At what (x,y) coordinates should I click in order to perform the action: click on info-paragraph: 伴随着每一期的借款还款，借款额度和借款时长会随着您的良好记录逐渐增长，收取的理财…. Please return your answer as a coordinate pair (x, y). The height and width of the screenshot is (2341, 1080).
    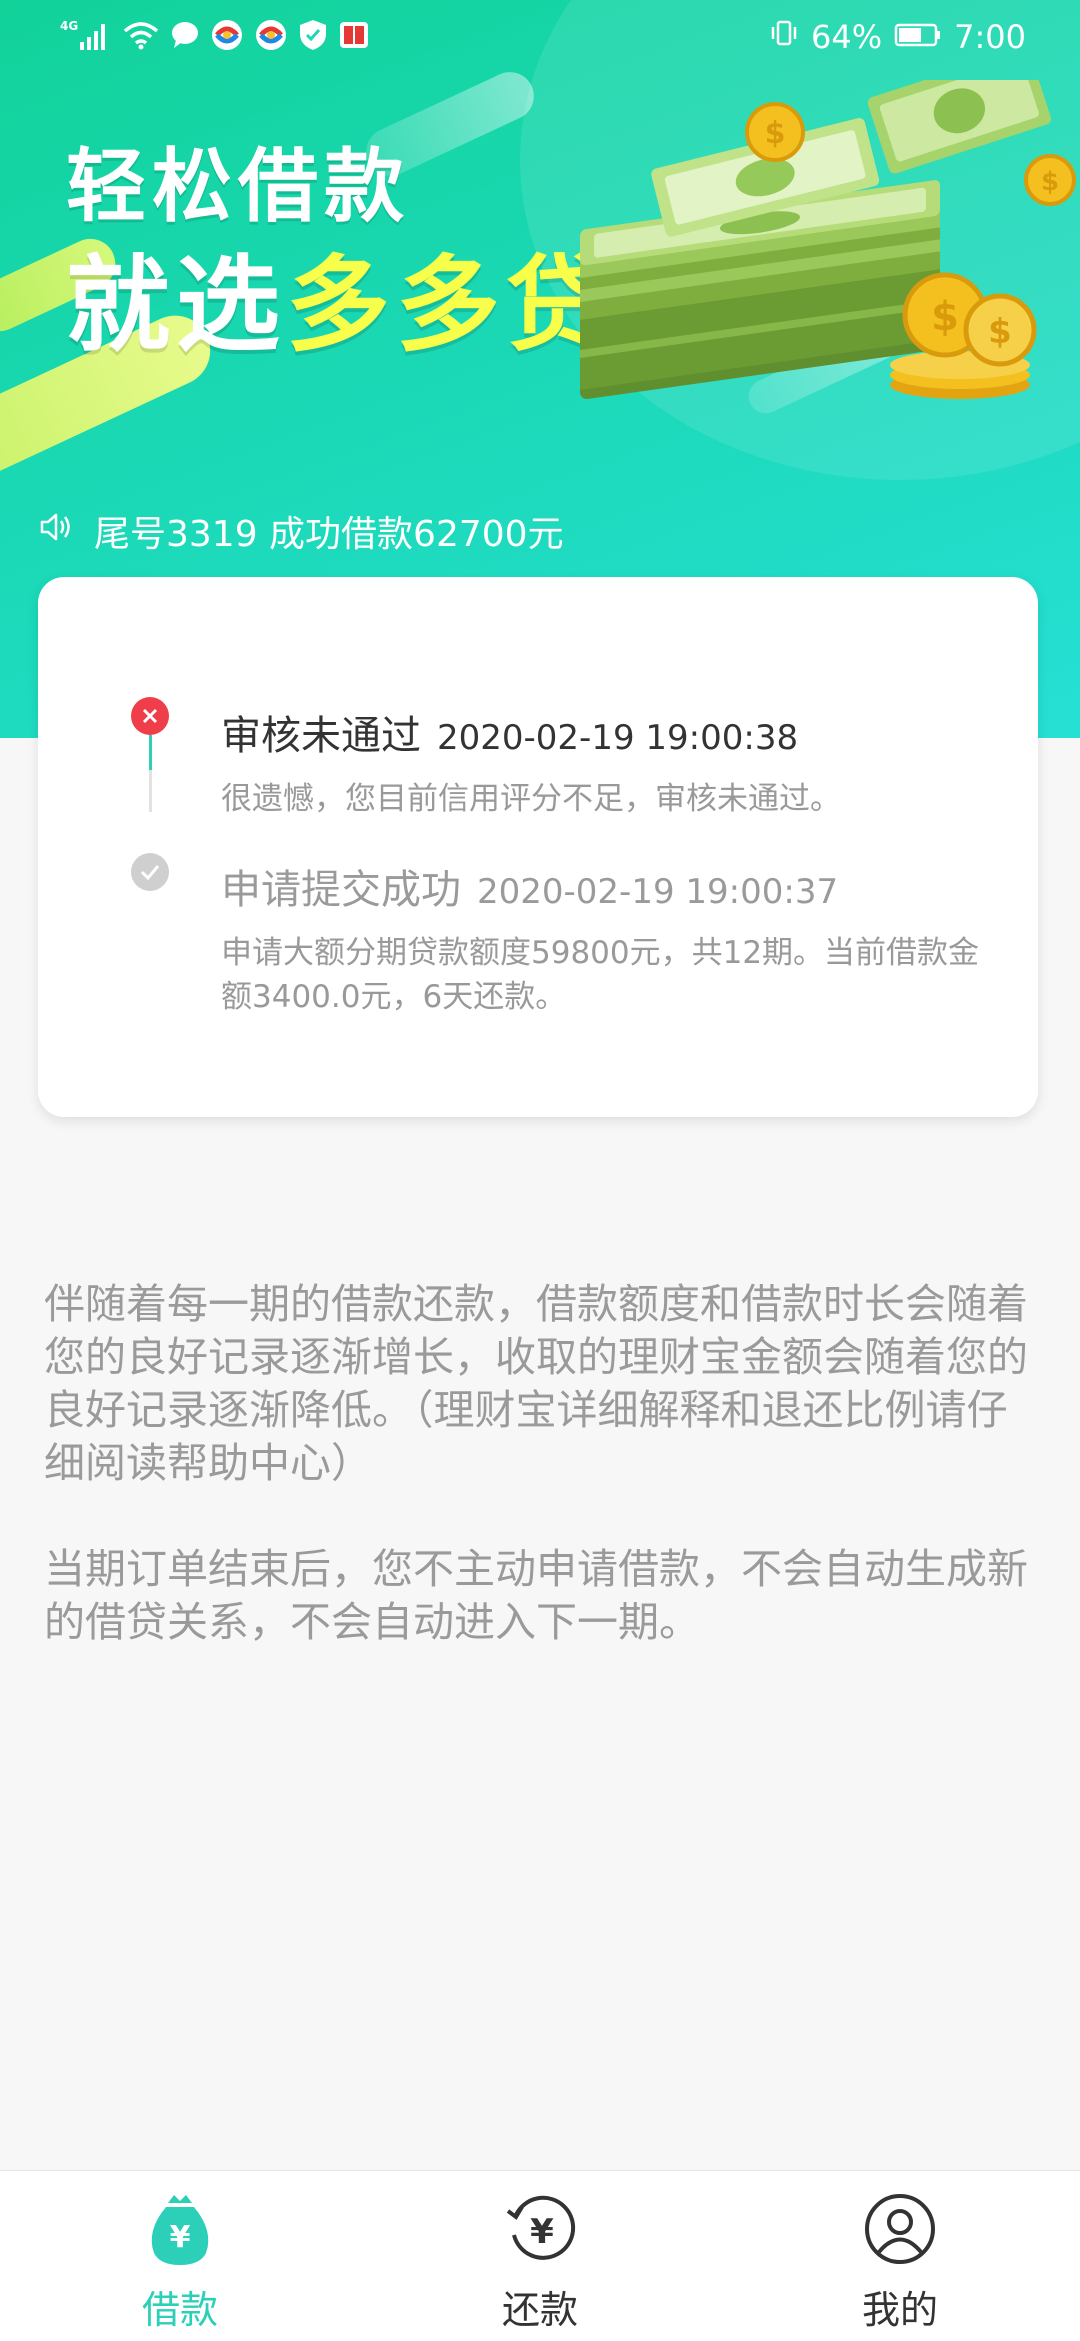
    Looking at the image, I should click on (536, 1383).